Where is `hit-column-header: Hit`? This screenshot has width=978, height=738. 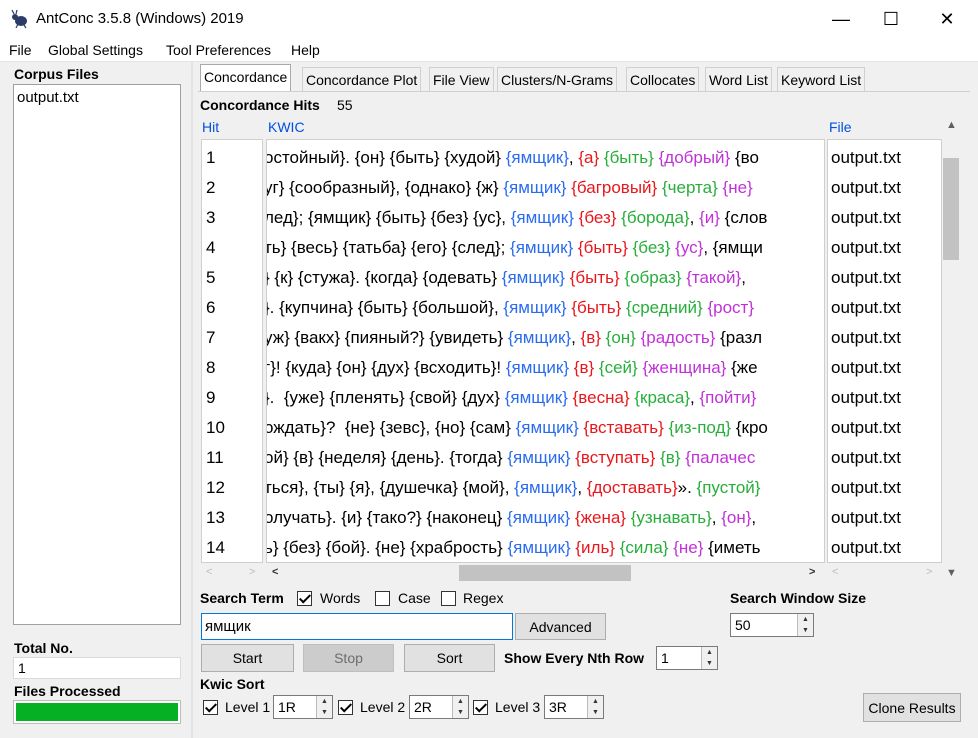 hit-column-header: Hit is located at coordinates (210, 127).